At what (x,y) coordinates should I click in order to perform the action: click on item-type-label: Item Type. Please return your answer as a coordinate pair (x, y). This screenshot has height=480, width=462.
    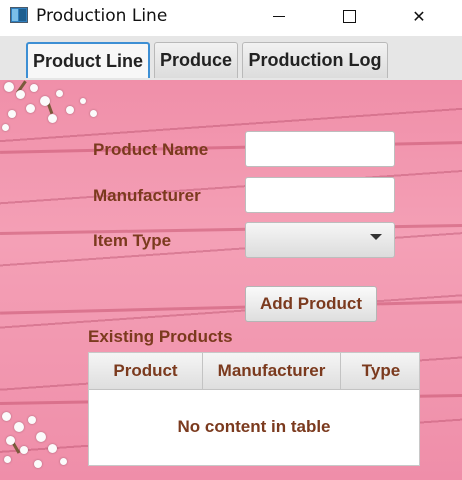
    Looking at the image, I should click on (132, 240).